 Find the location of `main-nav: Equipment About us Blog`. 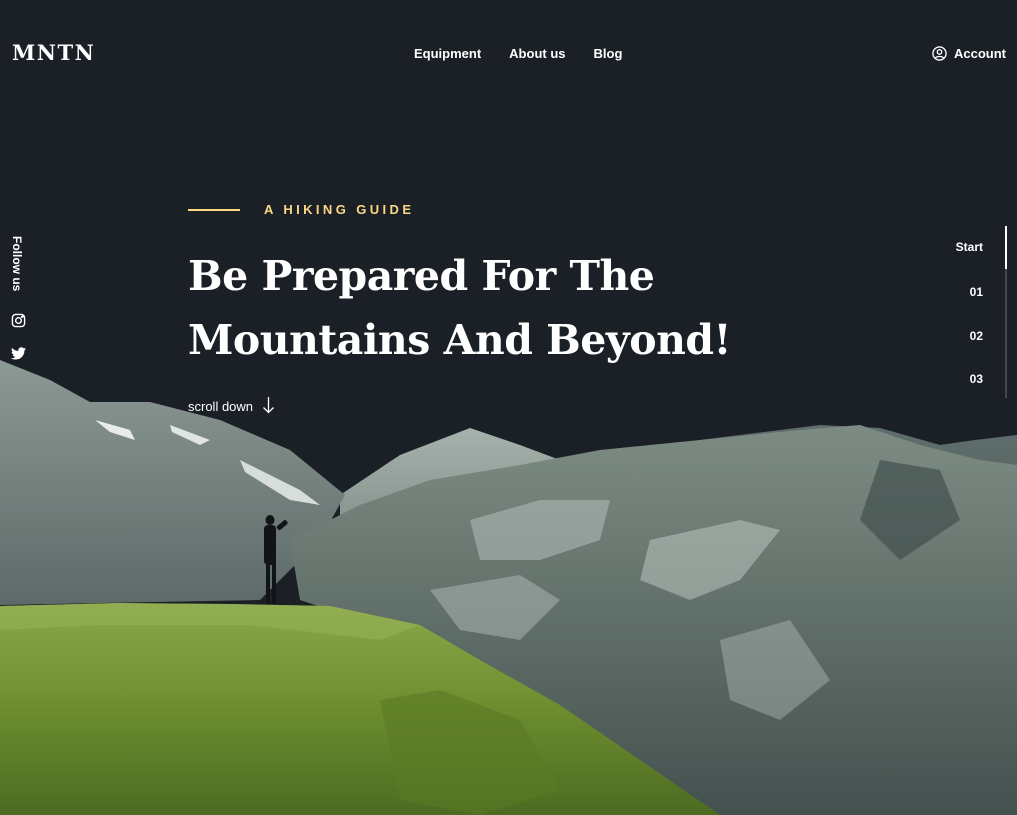

main-nav: Equipment About us Blog is located at coordinates (518, 53).